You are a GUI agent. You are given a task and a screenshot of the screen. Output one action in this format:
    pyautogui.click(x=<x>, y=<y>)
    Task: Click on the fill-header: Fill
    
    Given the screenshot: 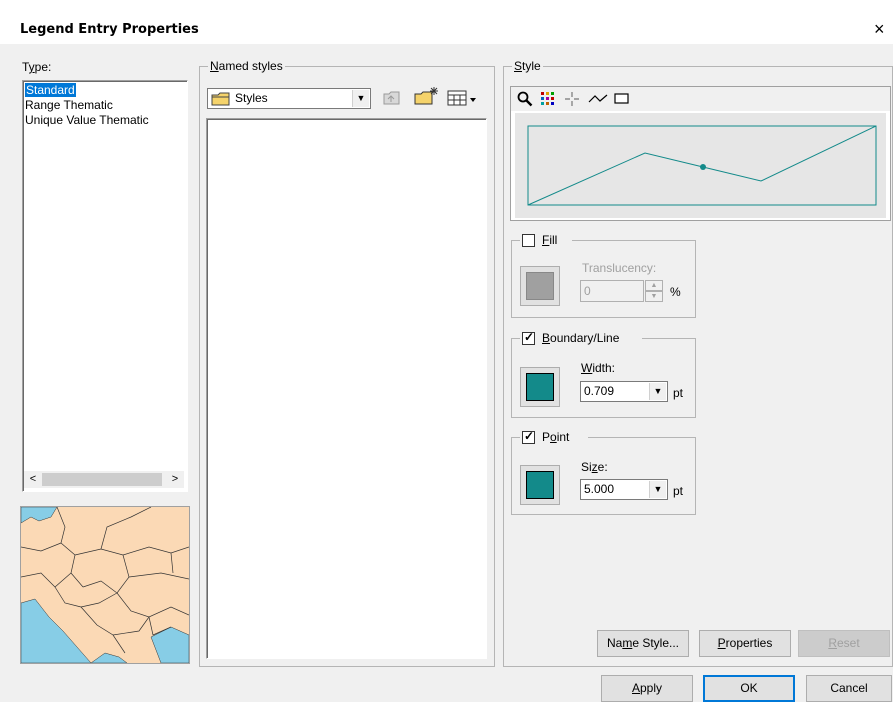 What is the action you would take?
    pyautogui.click(x=546, y=240)
    